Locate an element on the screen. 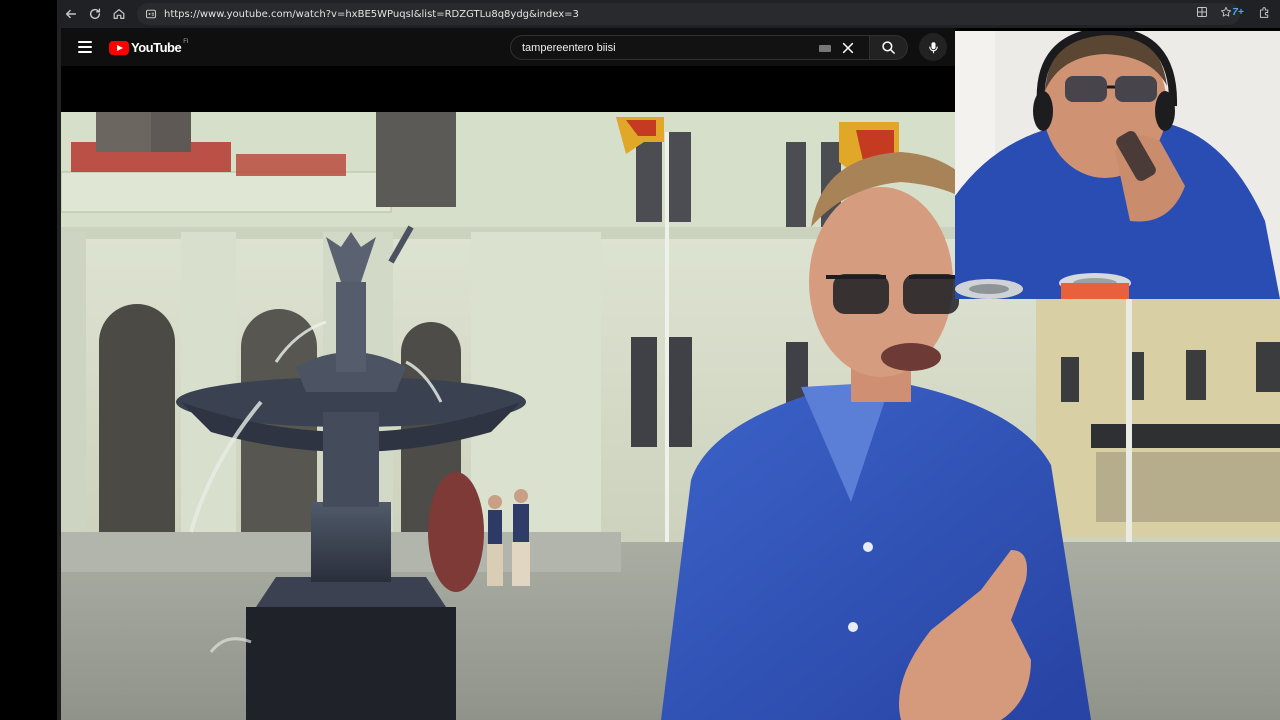 Image resolution: width=1280 pixels, height=720 pixels. extension-icon: 7+ is located at coordinates (1238, 12).